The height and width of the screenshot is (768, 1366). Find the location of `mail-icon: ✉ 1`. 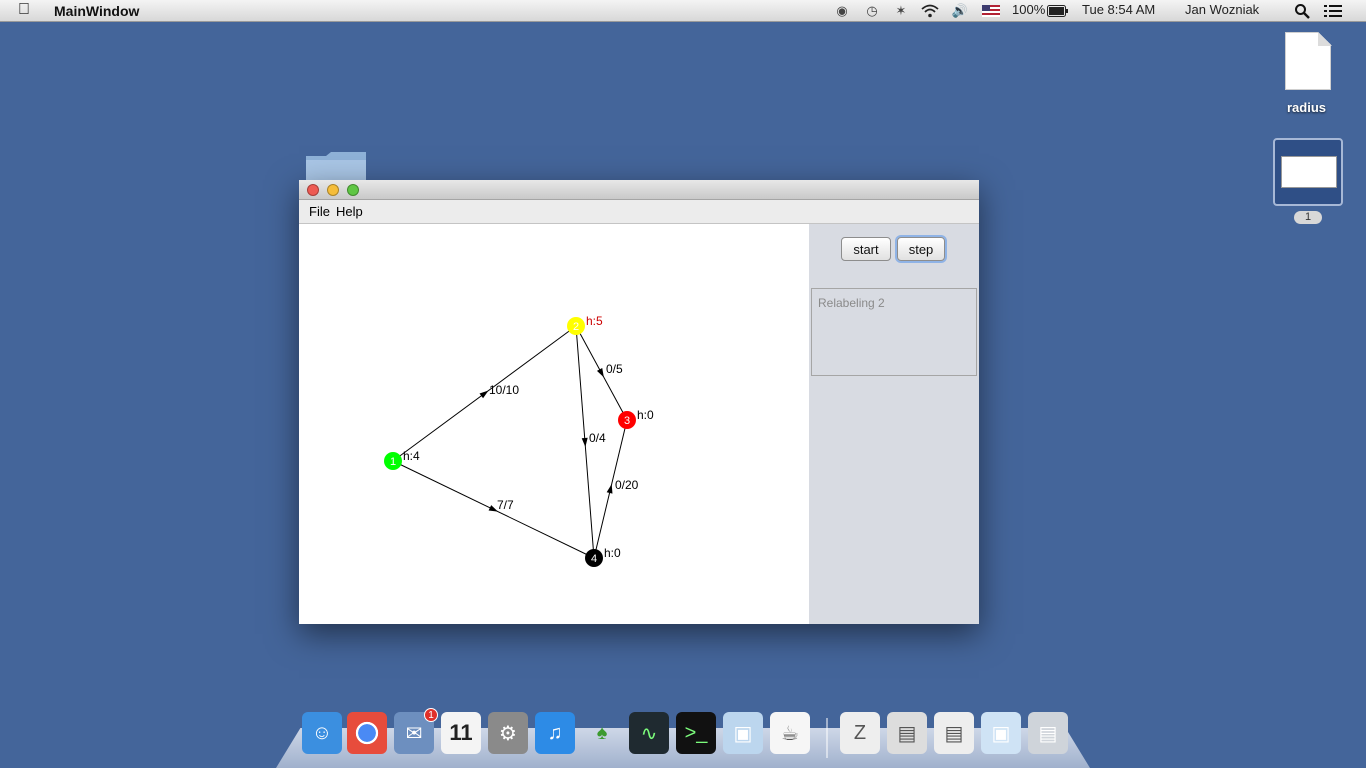

mail-icon: ✉ 1 is located at coordinates (416, 731).